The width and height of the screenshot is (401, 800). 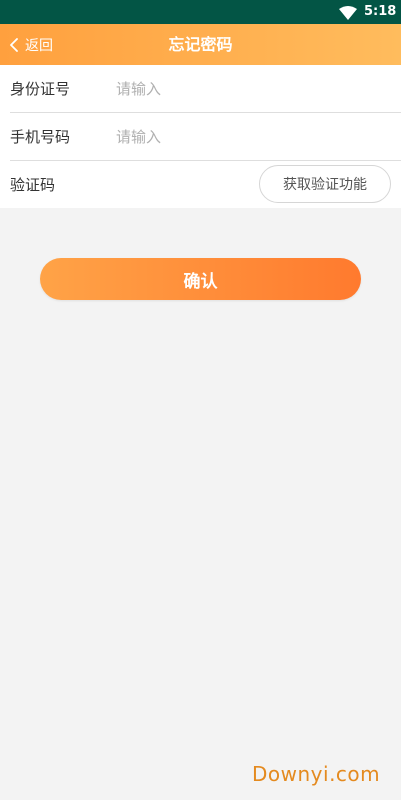 I want to click on phone-row: 手机号码, so click(x=205, y=137).